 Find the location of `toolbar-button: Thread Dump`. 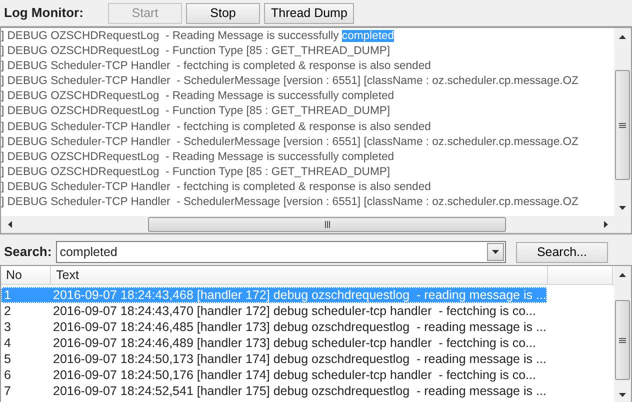

toolbar-button: Thread Dump is located at coordinates (309, 13).